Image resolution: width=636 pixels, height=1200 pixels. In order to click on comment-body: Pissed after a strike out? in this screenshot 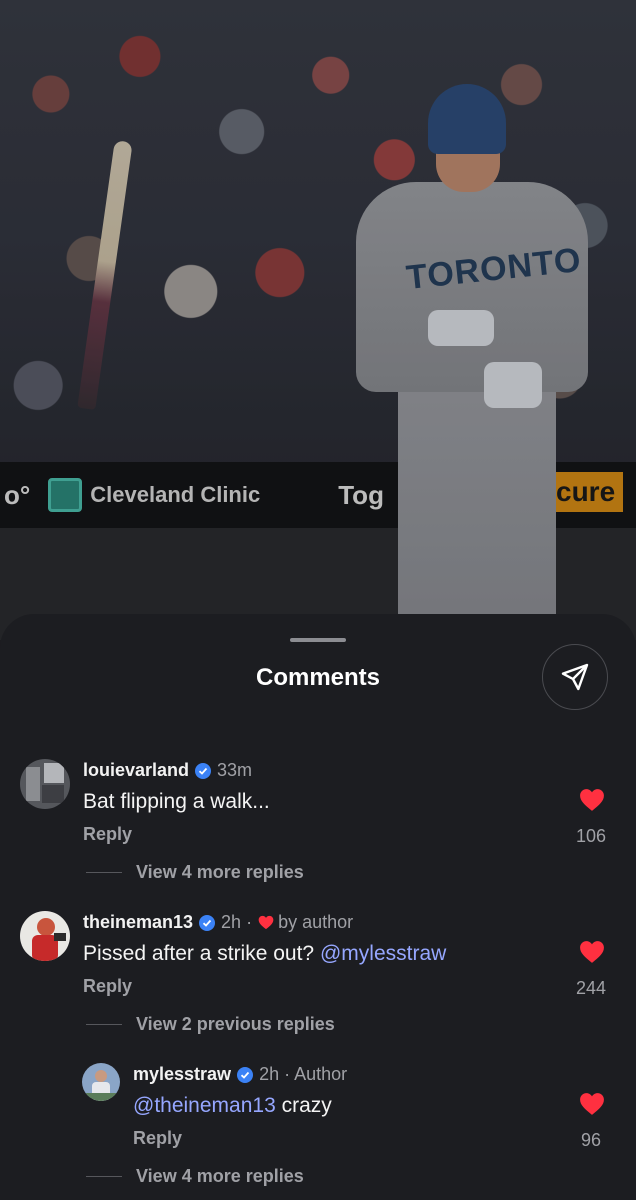, I will do `click(199, 953)`.